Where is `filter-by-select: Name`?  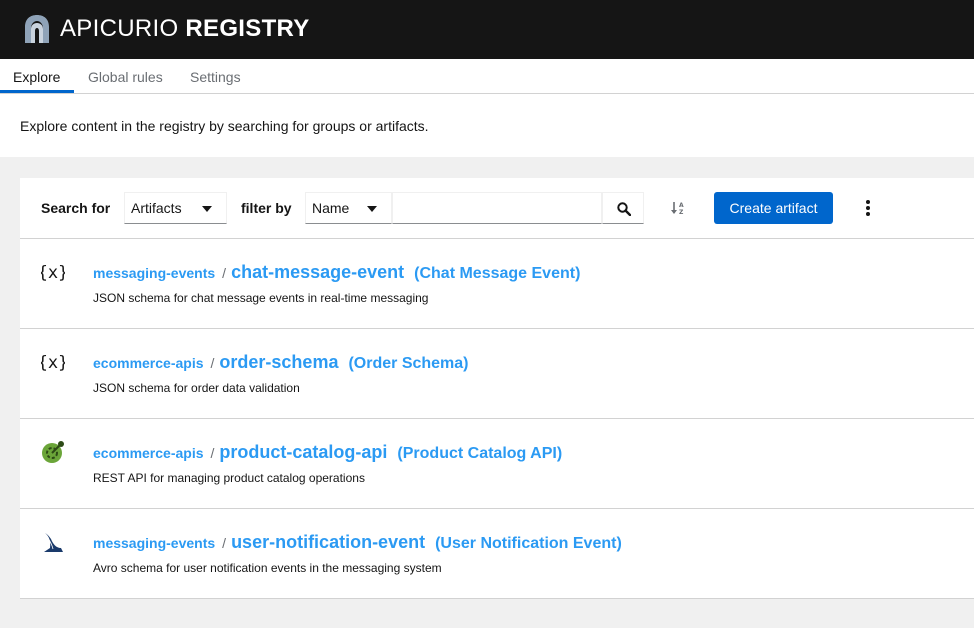
filter-by-select: Name is located at coordinates (348, 208).